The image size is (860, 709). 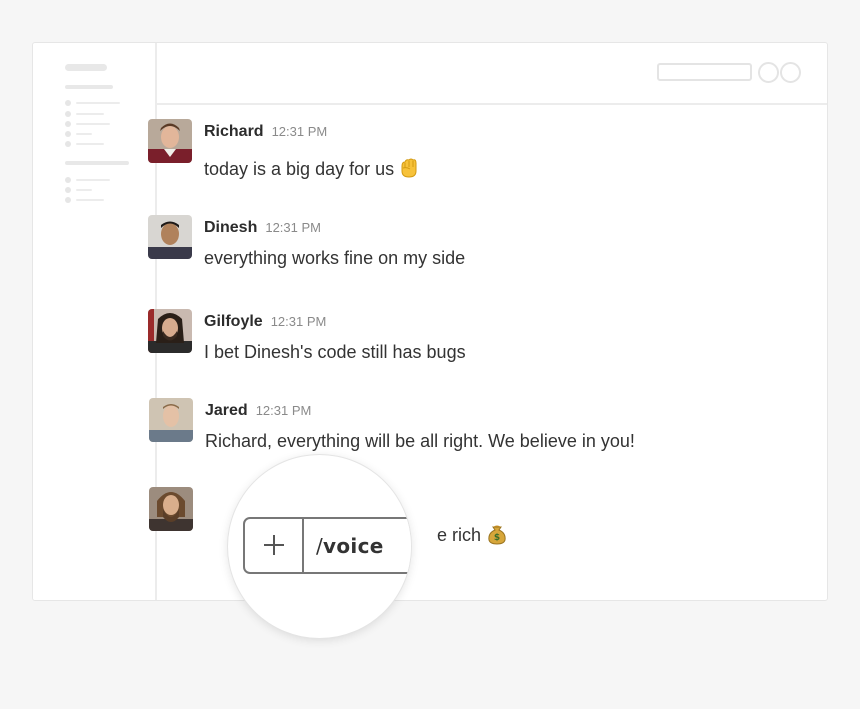 What do you see at coordinates (492, 74) in the screenshot?
I see `top-bar` at bounding box center [492, 74].